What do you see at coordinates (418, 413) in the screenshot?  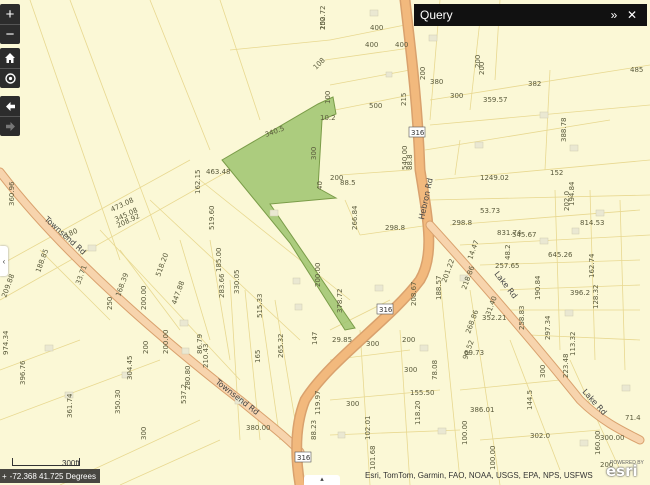 I see `dimension-label: 118.20` at bounding box center [418, 413].